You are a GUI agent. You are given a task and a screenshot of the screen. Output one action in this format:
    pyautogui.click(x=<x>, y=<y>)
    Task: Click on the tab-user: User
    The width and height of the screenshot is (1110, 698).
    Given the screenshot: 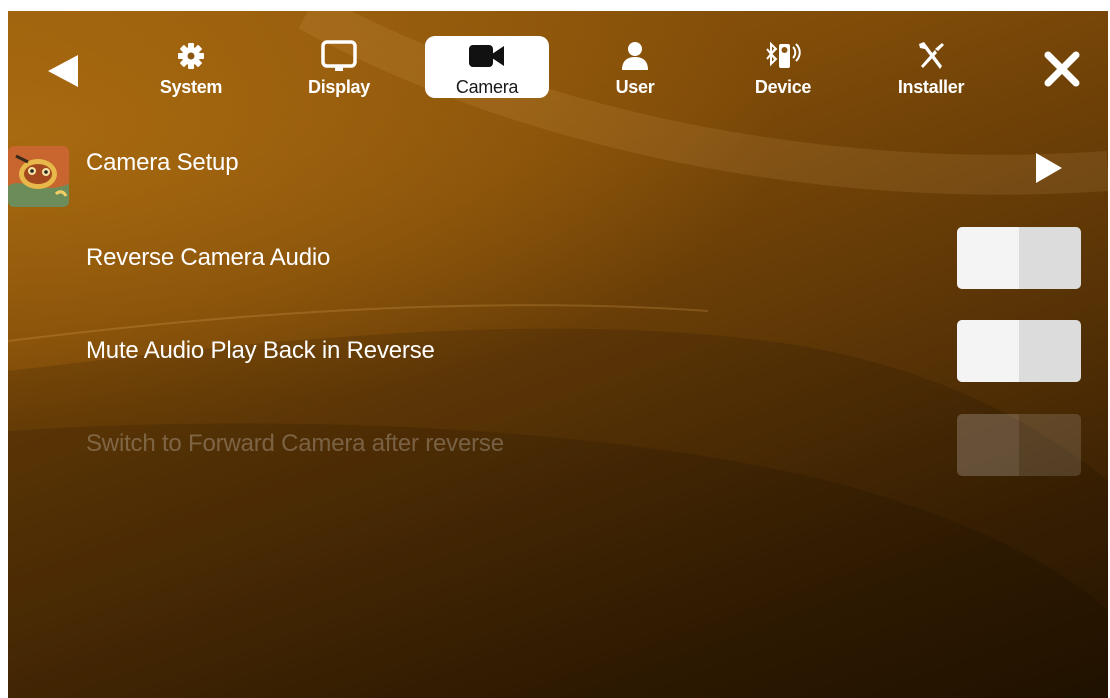 What is the action you would take?
    pyautogui.click(x=635, y=67)
    